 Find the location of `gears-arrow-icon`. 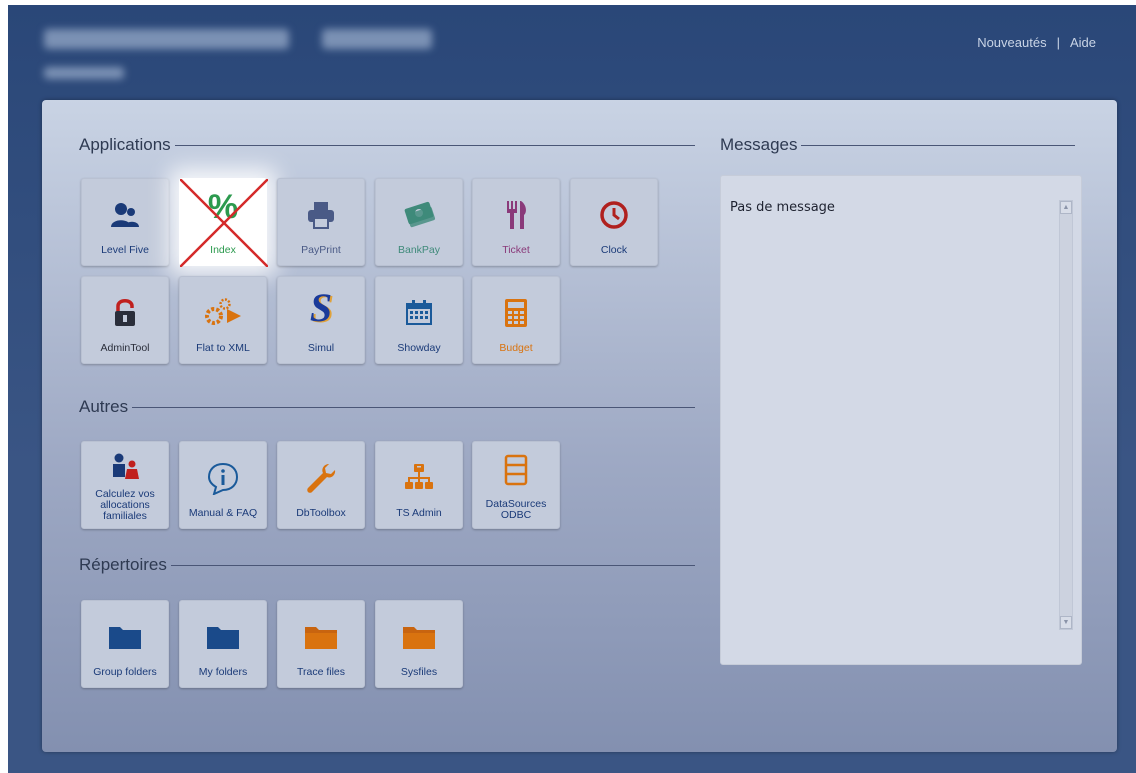

gears-arrow-icon is located at coordinates (223, 311).